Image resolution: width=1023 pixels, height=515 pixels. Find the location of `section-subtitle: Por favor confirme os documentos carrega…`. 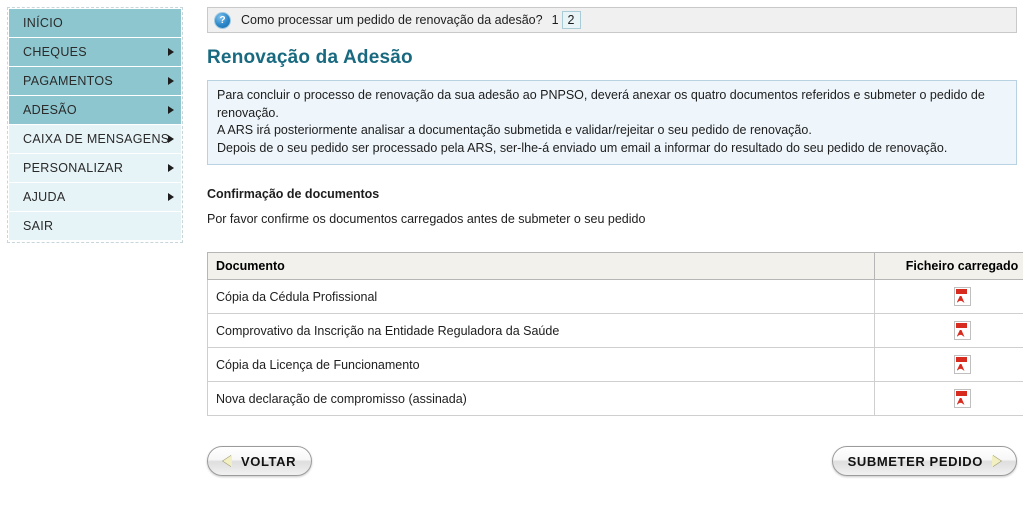

section-subtitle: Por favor confirme os documentos carrega… is located at coordinates (426, 219).